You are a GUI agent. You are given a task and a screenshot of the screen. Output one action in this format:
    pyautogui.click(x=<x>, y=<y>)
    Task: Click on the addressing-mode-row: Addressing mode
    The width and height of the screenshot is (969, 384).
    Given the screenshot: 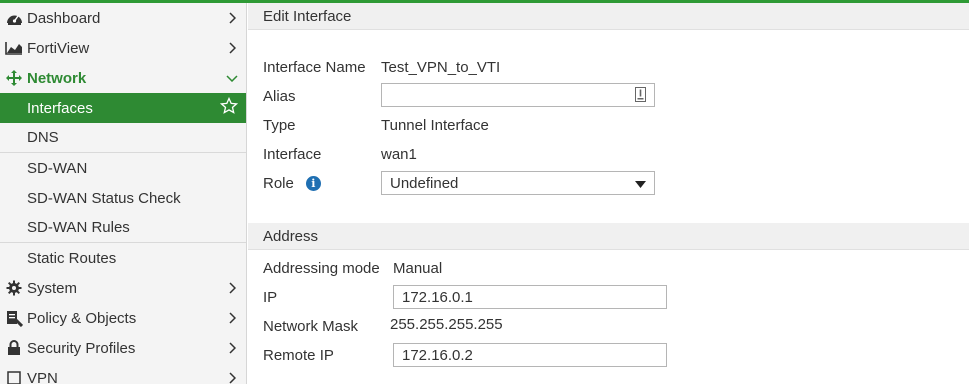 What is the action you would take?
    pyautogui.click(x=321, y=268)
    